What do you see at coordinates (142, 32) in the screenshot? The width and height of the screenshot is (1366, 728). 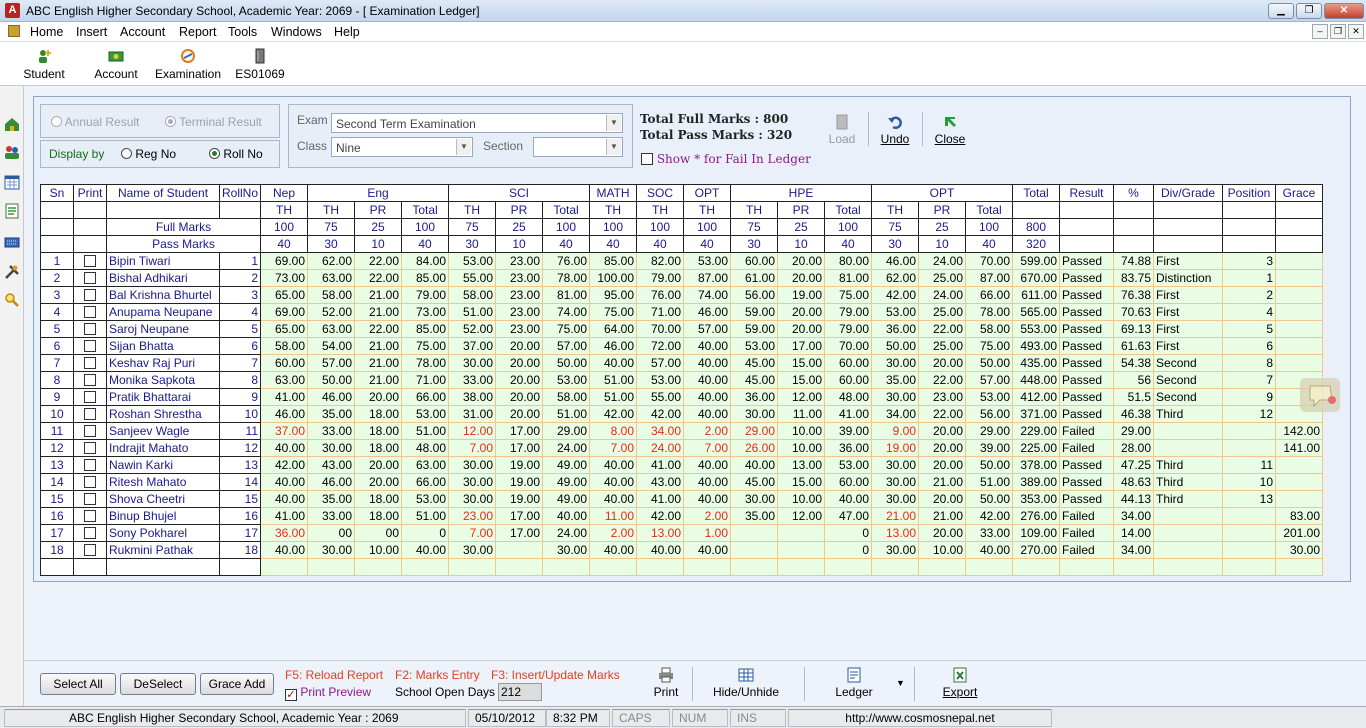 I see `menu-account: Account` at bounding box center [142, 32].